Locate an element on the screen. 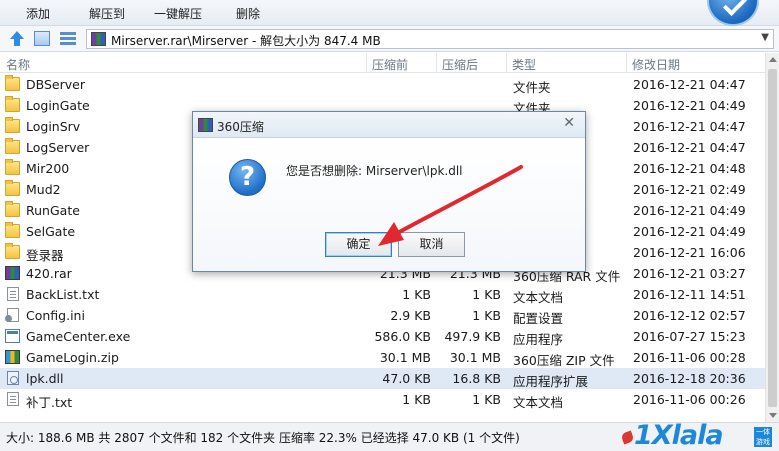 The width and height of the screenshot is (779, 451). cancel-button: 取消 is located at coordinates (431, 244).